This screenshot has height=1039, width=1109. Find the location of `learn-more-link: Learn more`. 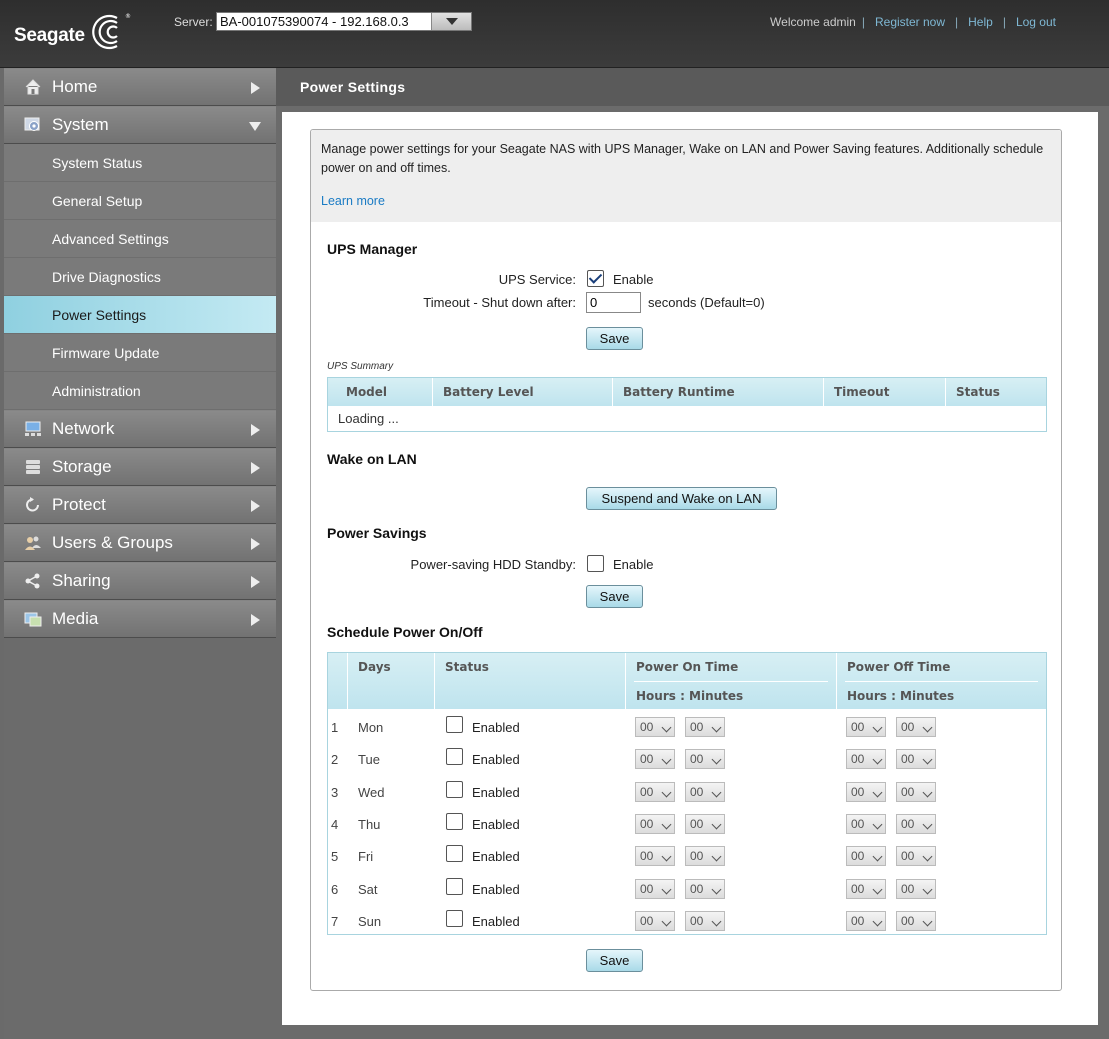

learn-more-link: Learn more is located at coordinates (353, 201).